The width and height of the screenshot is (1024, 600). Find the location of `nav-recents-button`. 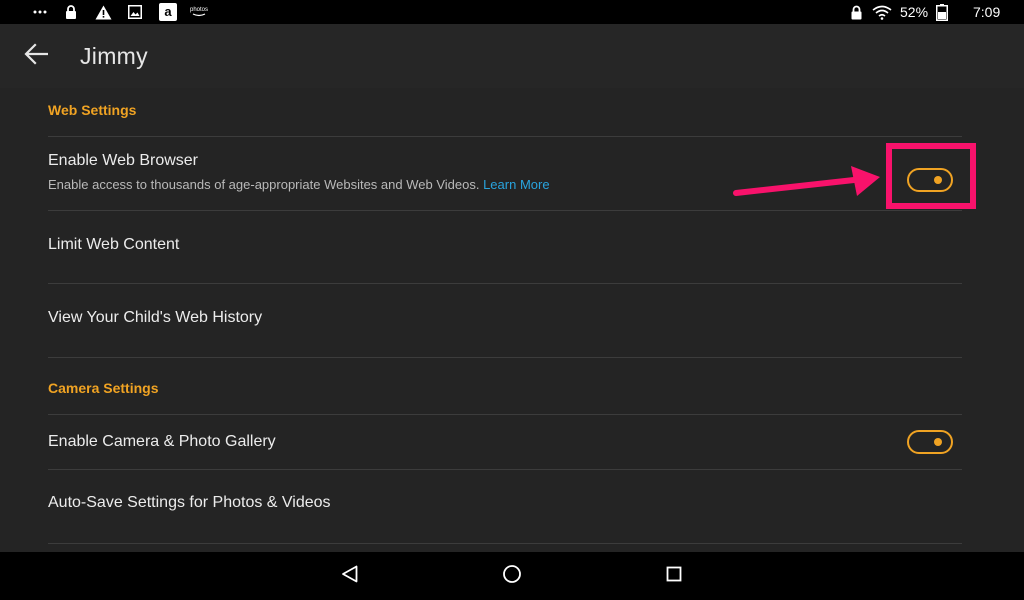

nav-recents-button is located at coordinates (674, 576).